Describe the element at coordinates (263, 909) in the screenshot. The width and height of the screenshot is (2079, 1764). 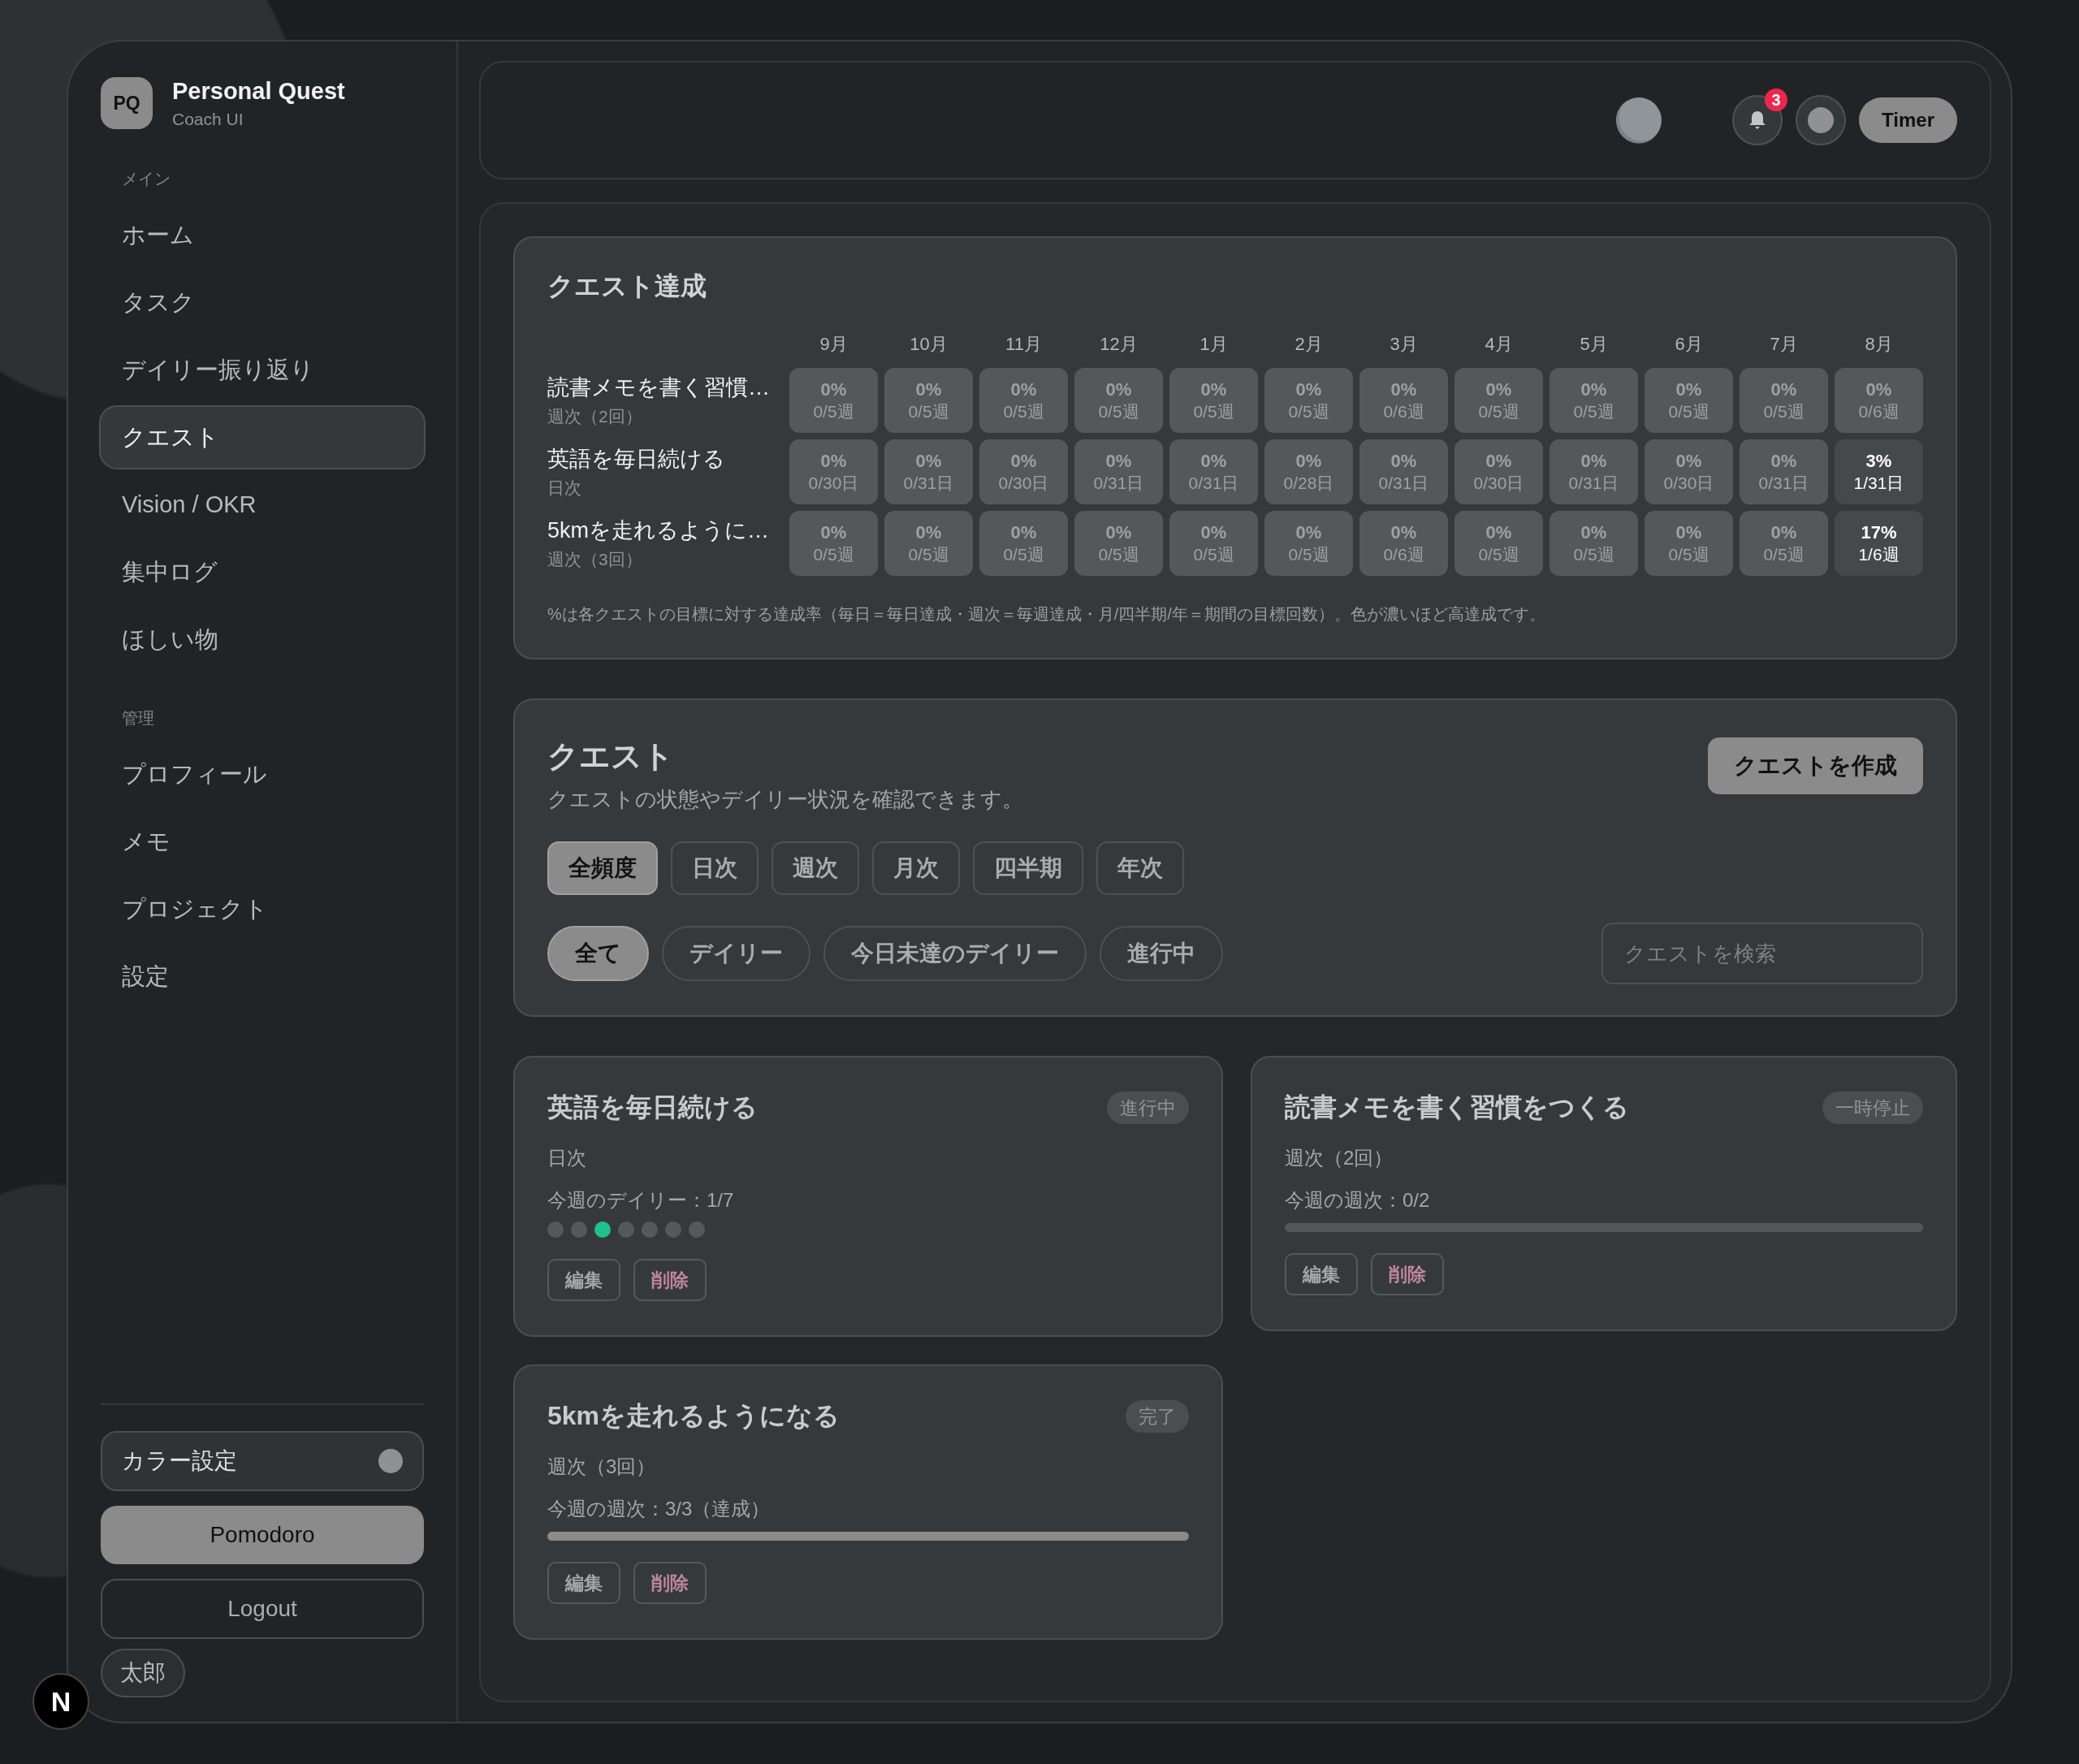
I see `sidebar-item: プロジェクト` at that location.